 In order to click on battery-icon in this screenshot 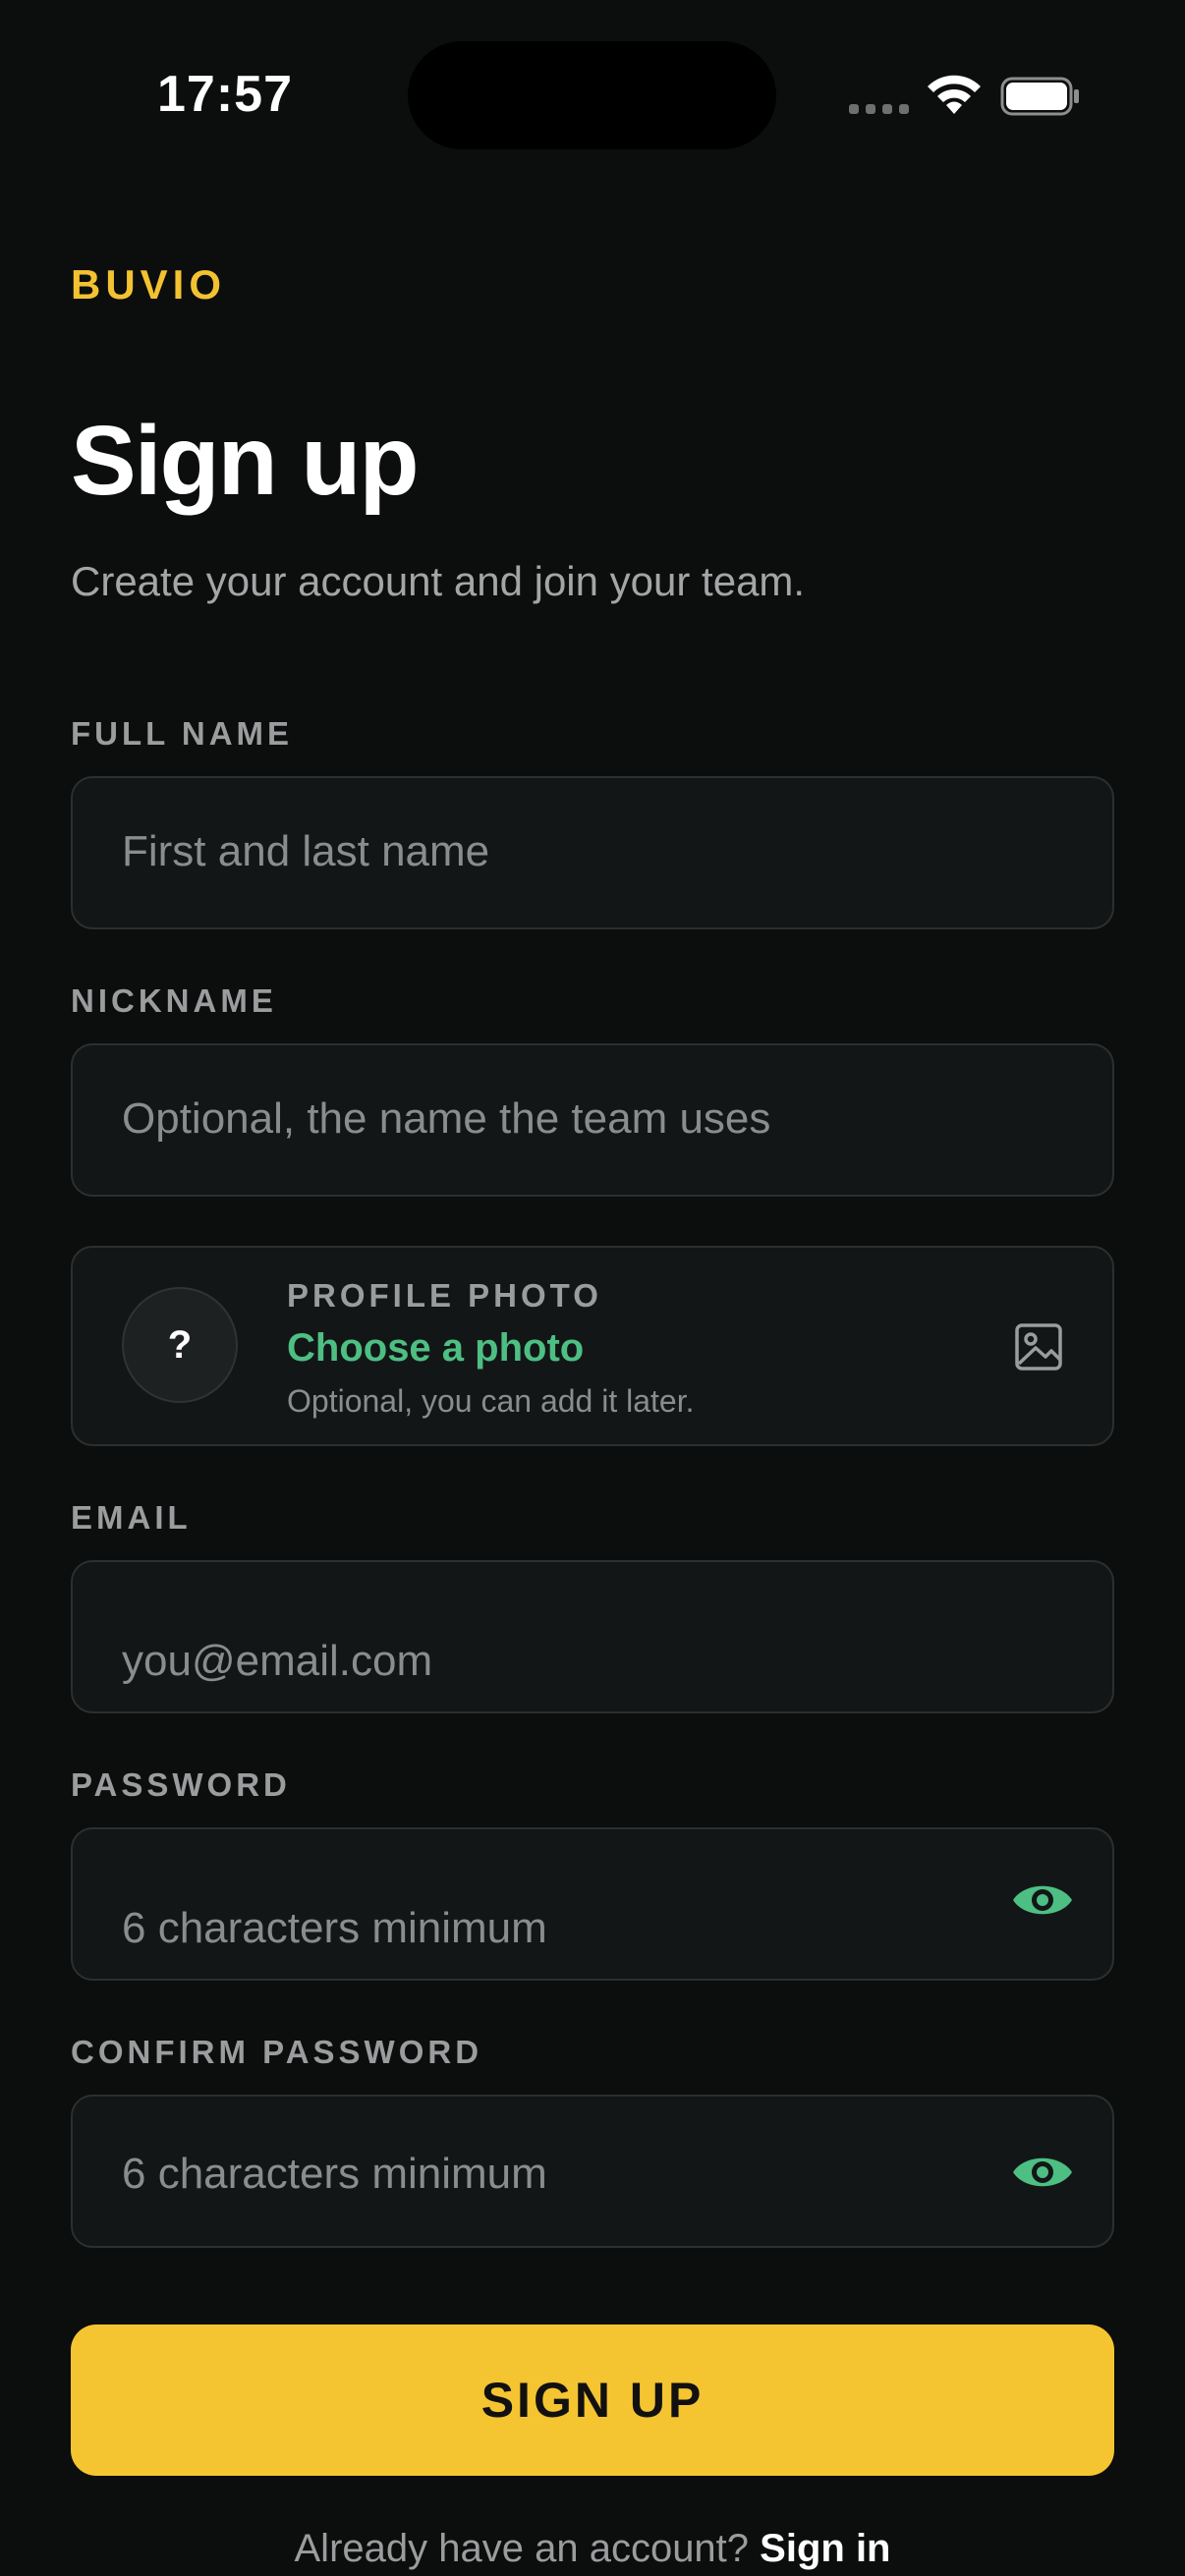, I will do `click(1040, 96)`.